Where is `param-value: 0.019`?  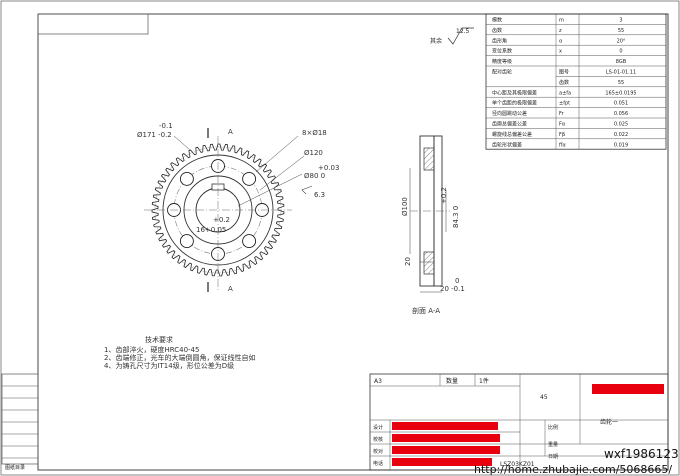 param-value: 0.019 is located at coordinates (621, 145).